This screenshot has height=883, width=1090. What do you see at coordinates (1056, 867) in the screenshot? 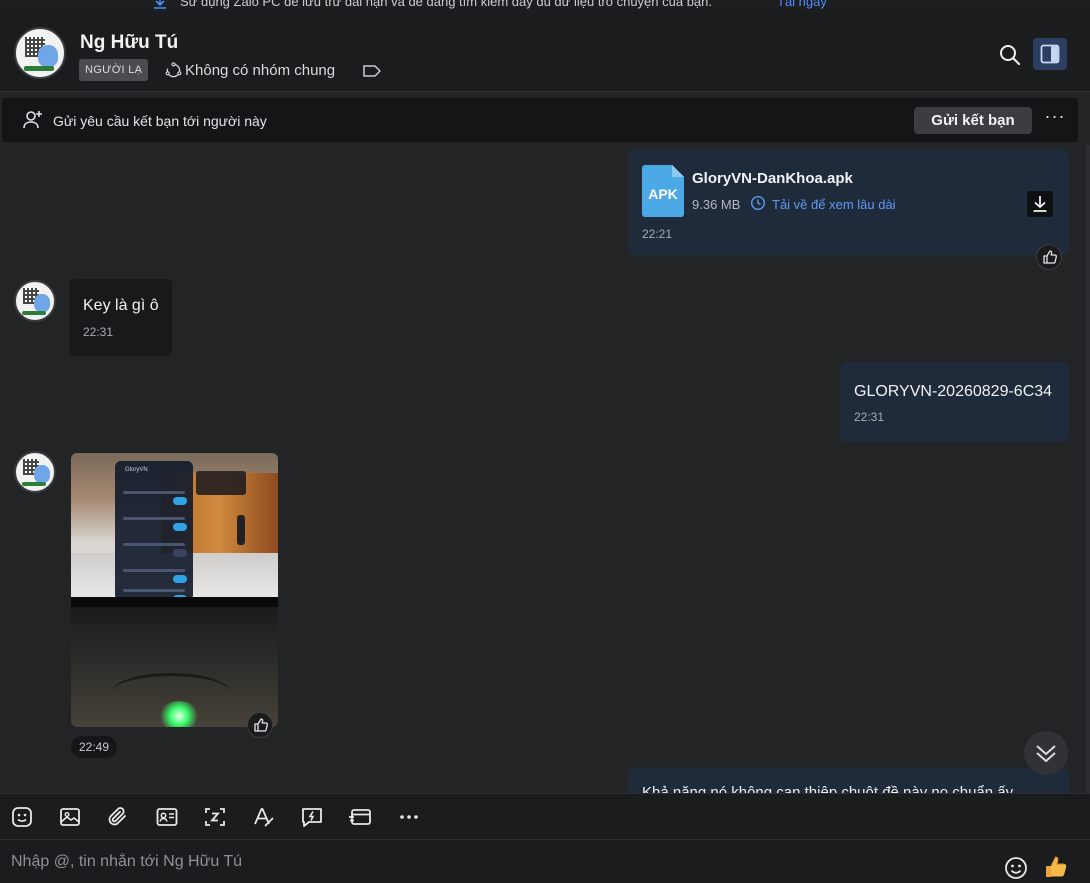
I see `quick-like-icon` at bounding box center [1056, 867].